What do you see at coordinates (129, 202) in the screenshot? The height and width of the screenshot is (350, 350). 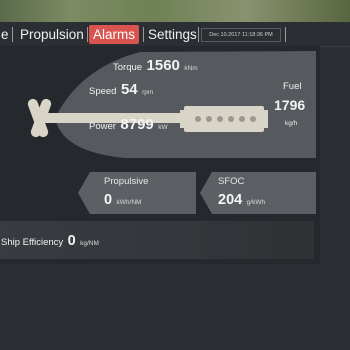 I see `propulsive-unit: kWh/NM` at bounding box center [129, 202].